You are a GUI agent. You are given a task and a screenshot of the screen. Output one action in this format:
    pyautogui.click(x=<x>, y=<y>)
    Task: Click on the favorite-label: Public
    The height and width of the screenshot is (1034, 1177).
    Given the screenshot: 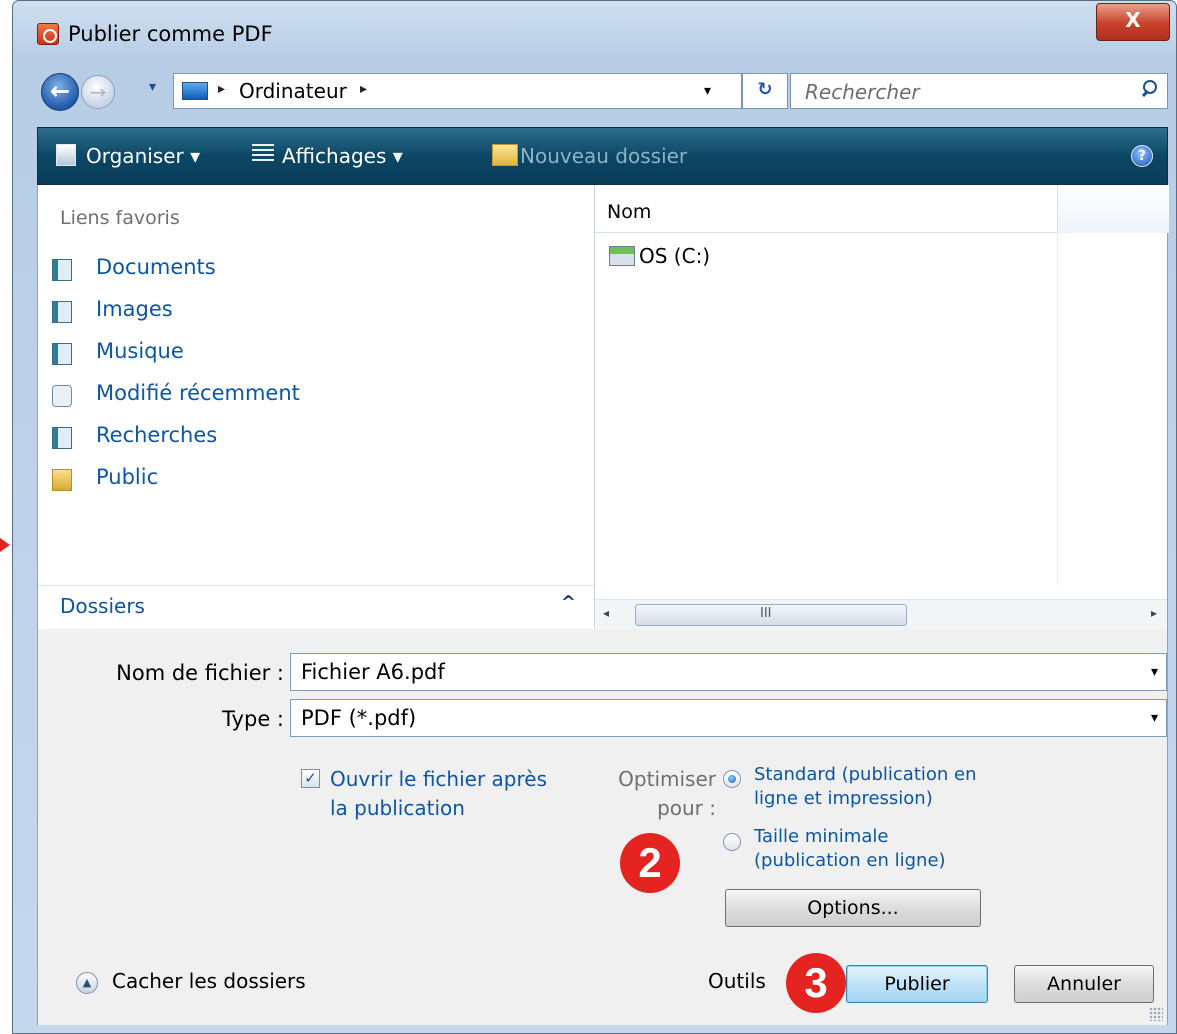 What is the action you would take?
    pyautogui.click(x=127, y=477)
    